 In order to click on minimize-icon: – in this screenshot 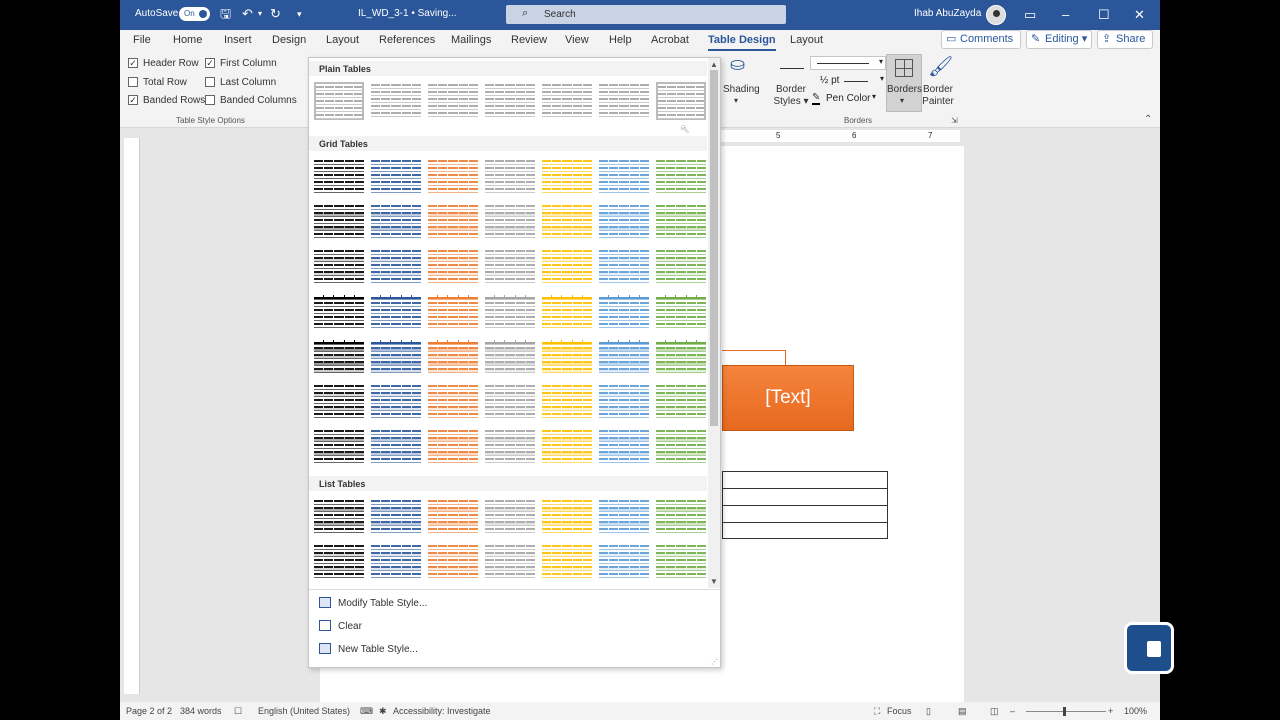, I will do `click(1065, 14)`.